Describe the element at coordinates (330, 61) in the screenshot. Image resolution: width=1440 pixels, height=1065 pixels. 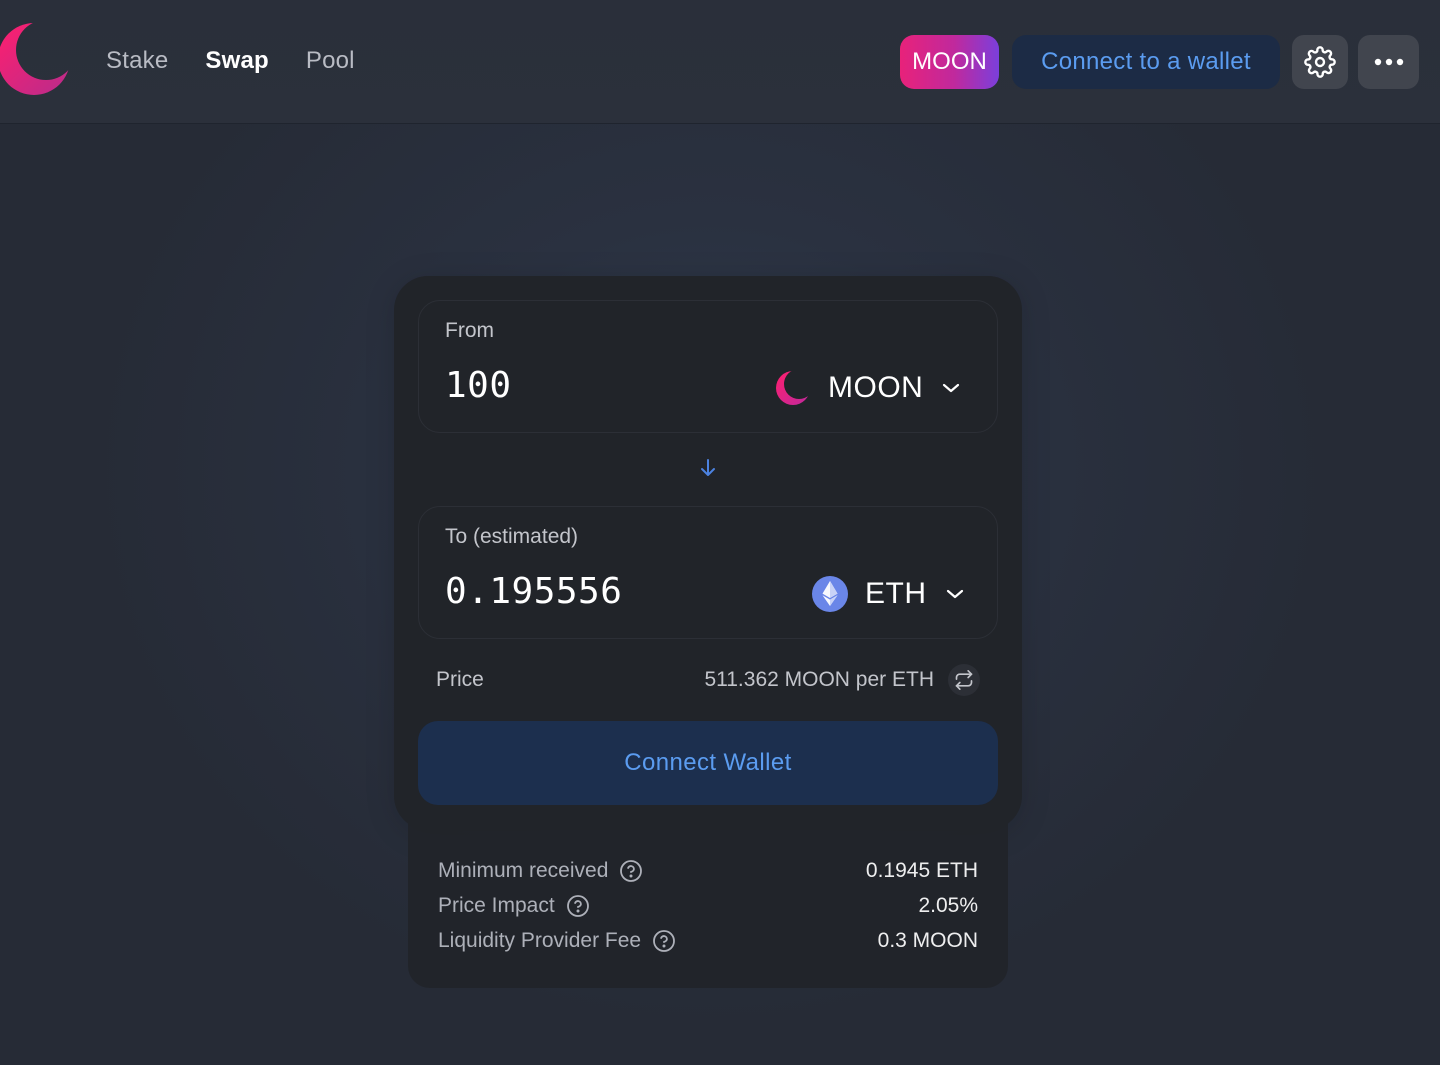
I see `nav-link-pool: Pool` at that location.